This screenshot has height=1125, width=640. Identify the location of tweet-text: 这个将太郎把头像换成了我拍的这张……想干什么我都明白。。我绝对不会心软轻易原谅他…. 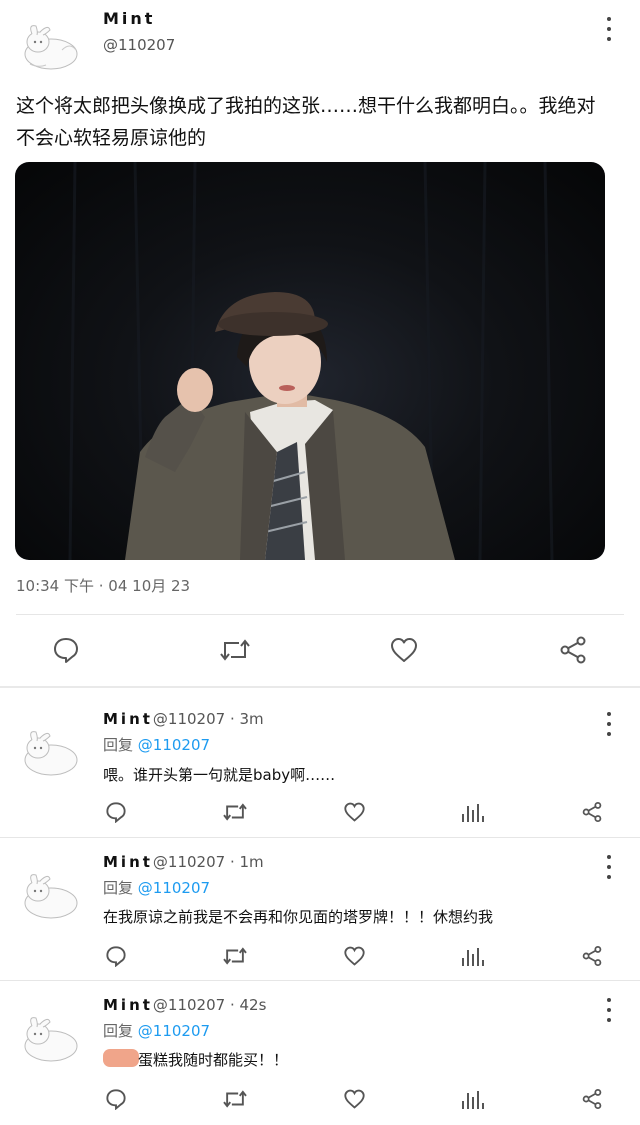
(306, 122).